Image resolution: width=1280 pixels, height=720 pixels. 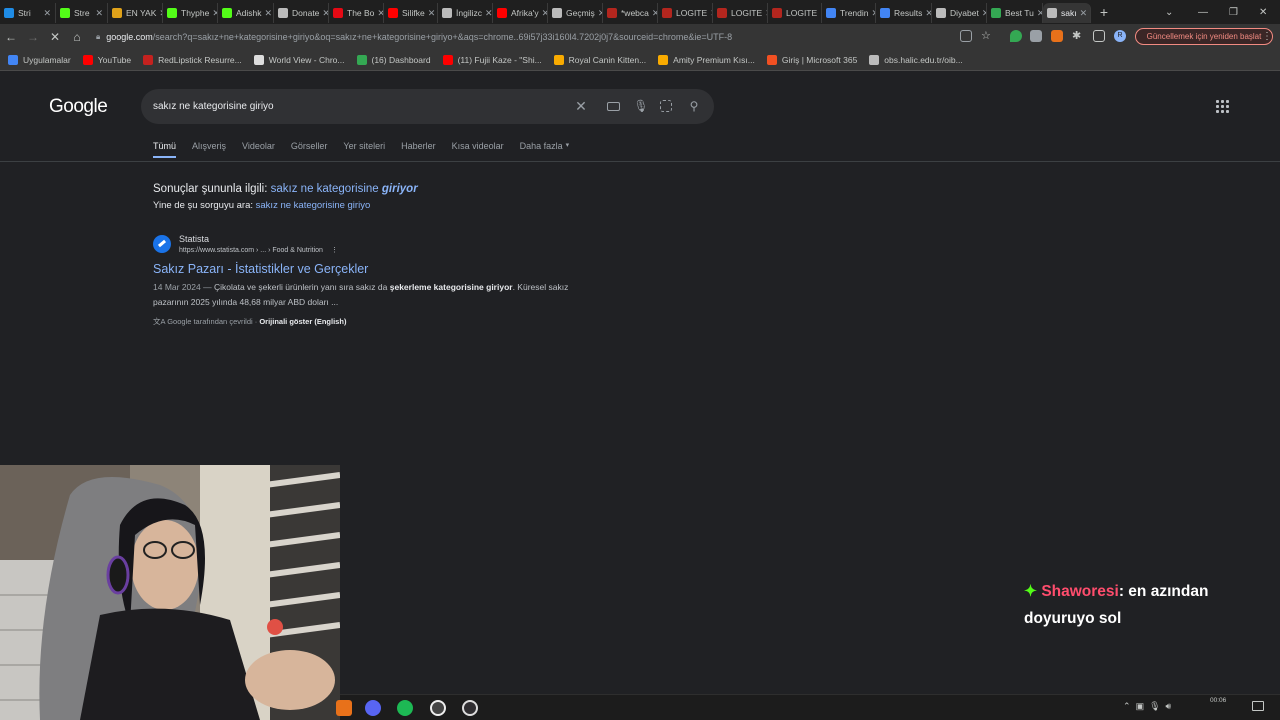 What do you see at coordinates (106, 59) in the screenshot?
I see `bookmark-item: YouTube` at bounding box center [106, 59].